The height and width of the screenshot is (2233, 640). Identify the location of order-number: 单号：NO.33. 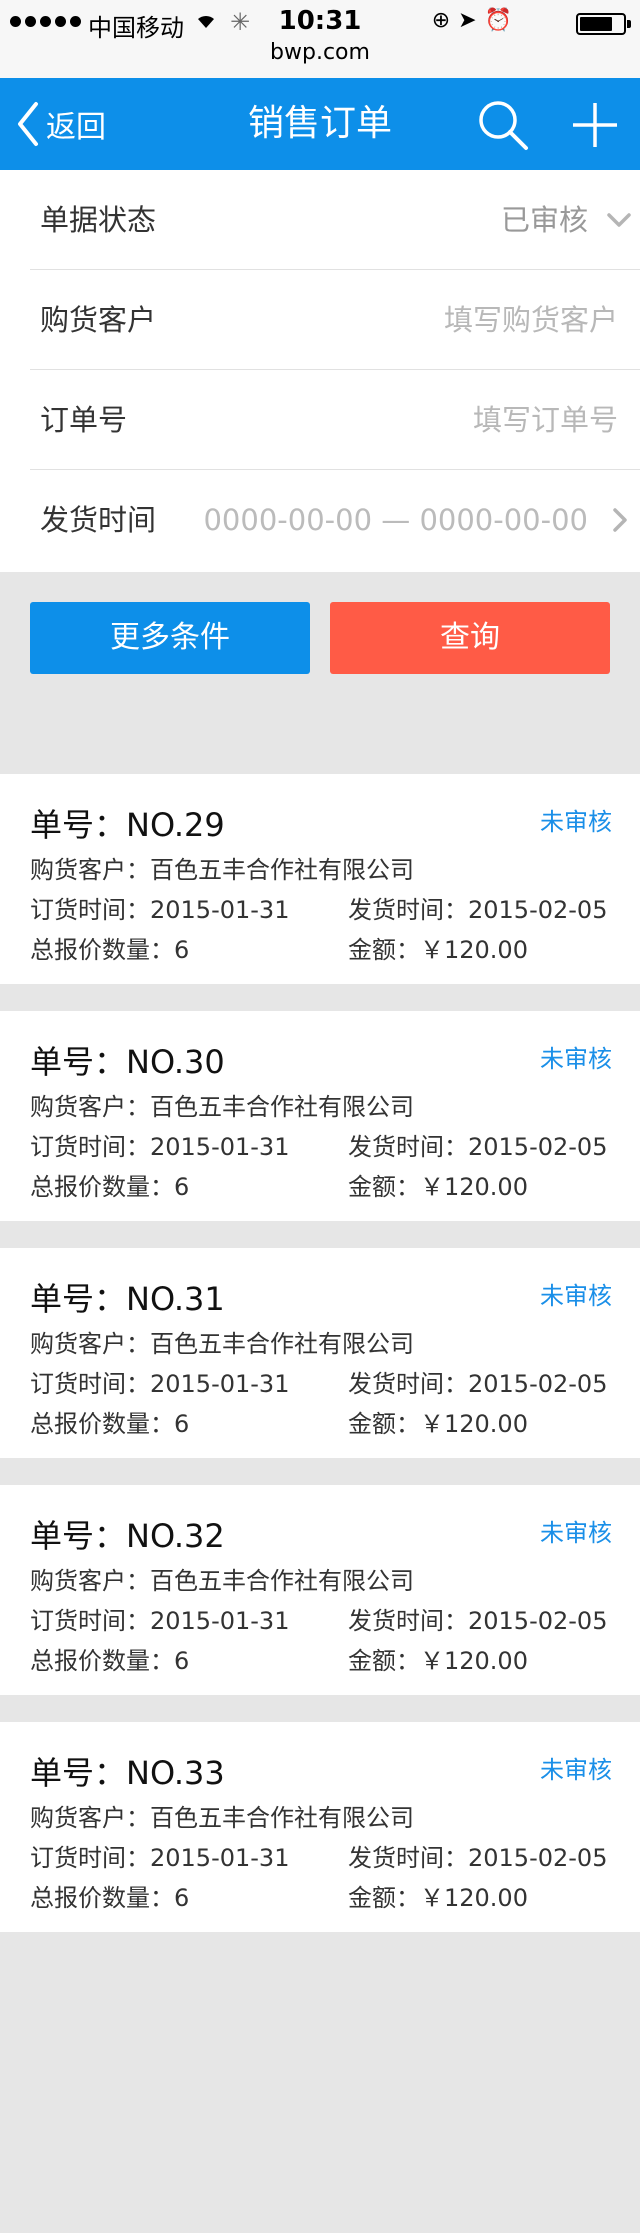
(127, 1773).